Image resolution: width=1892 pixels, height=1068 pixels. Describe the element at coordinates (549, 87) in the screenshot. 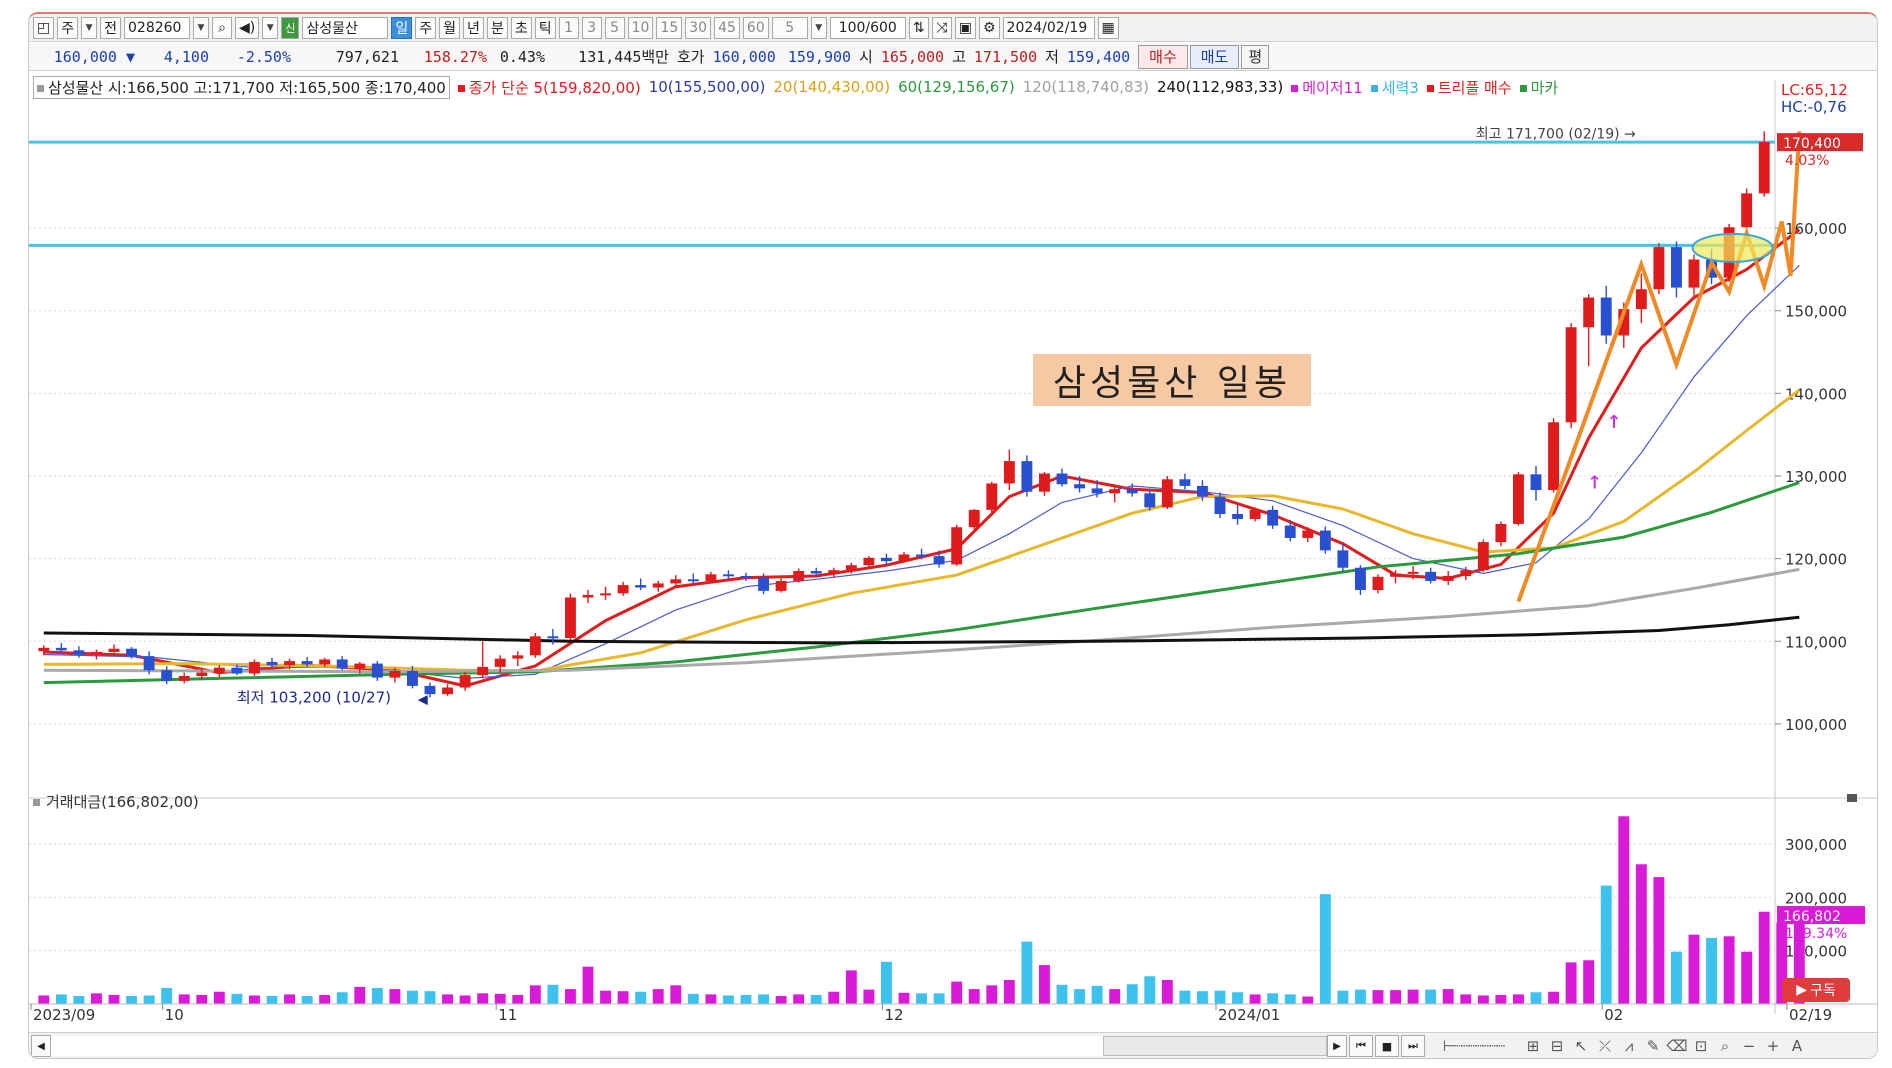

I see `legend-ma-title: 종가 단순 5(159,820,00)` at that location.